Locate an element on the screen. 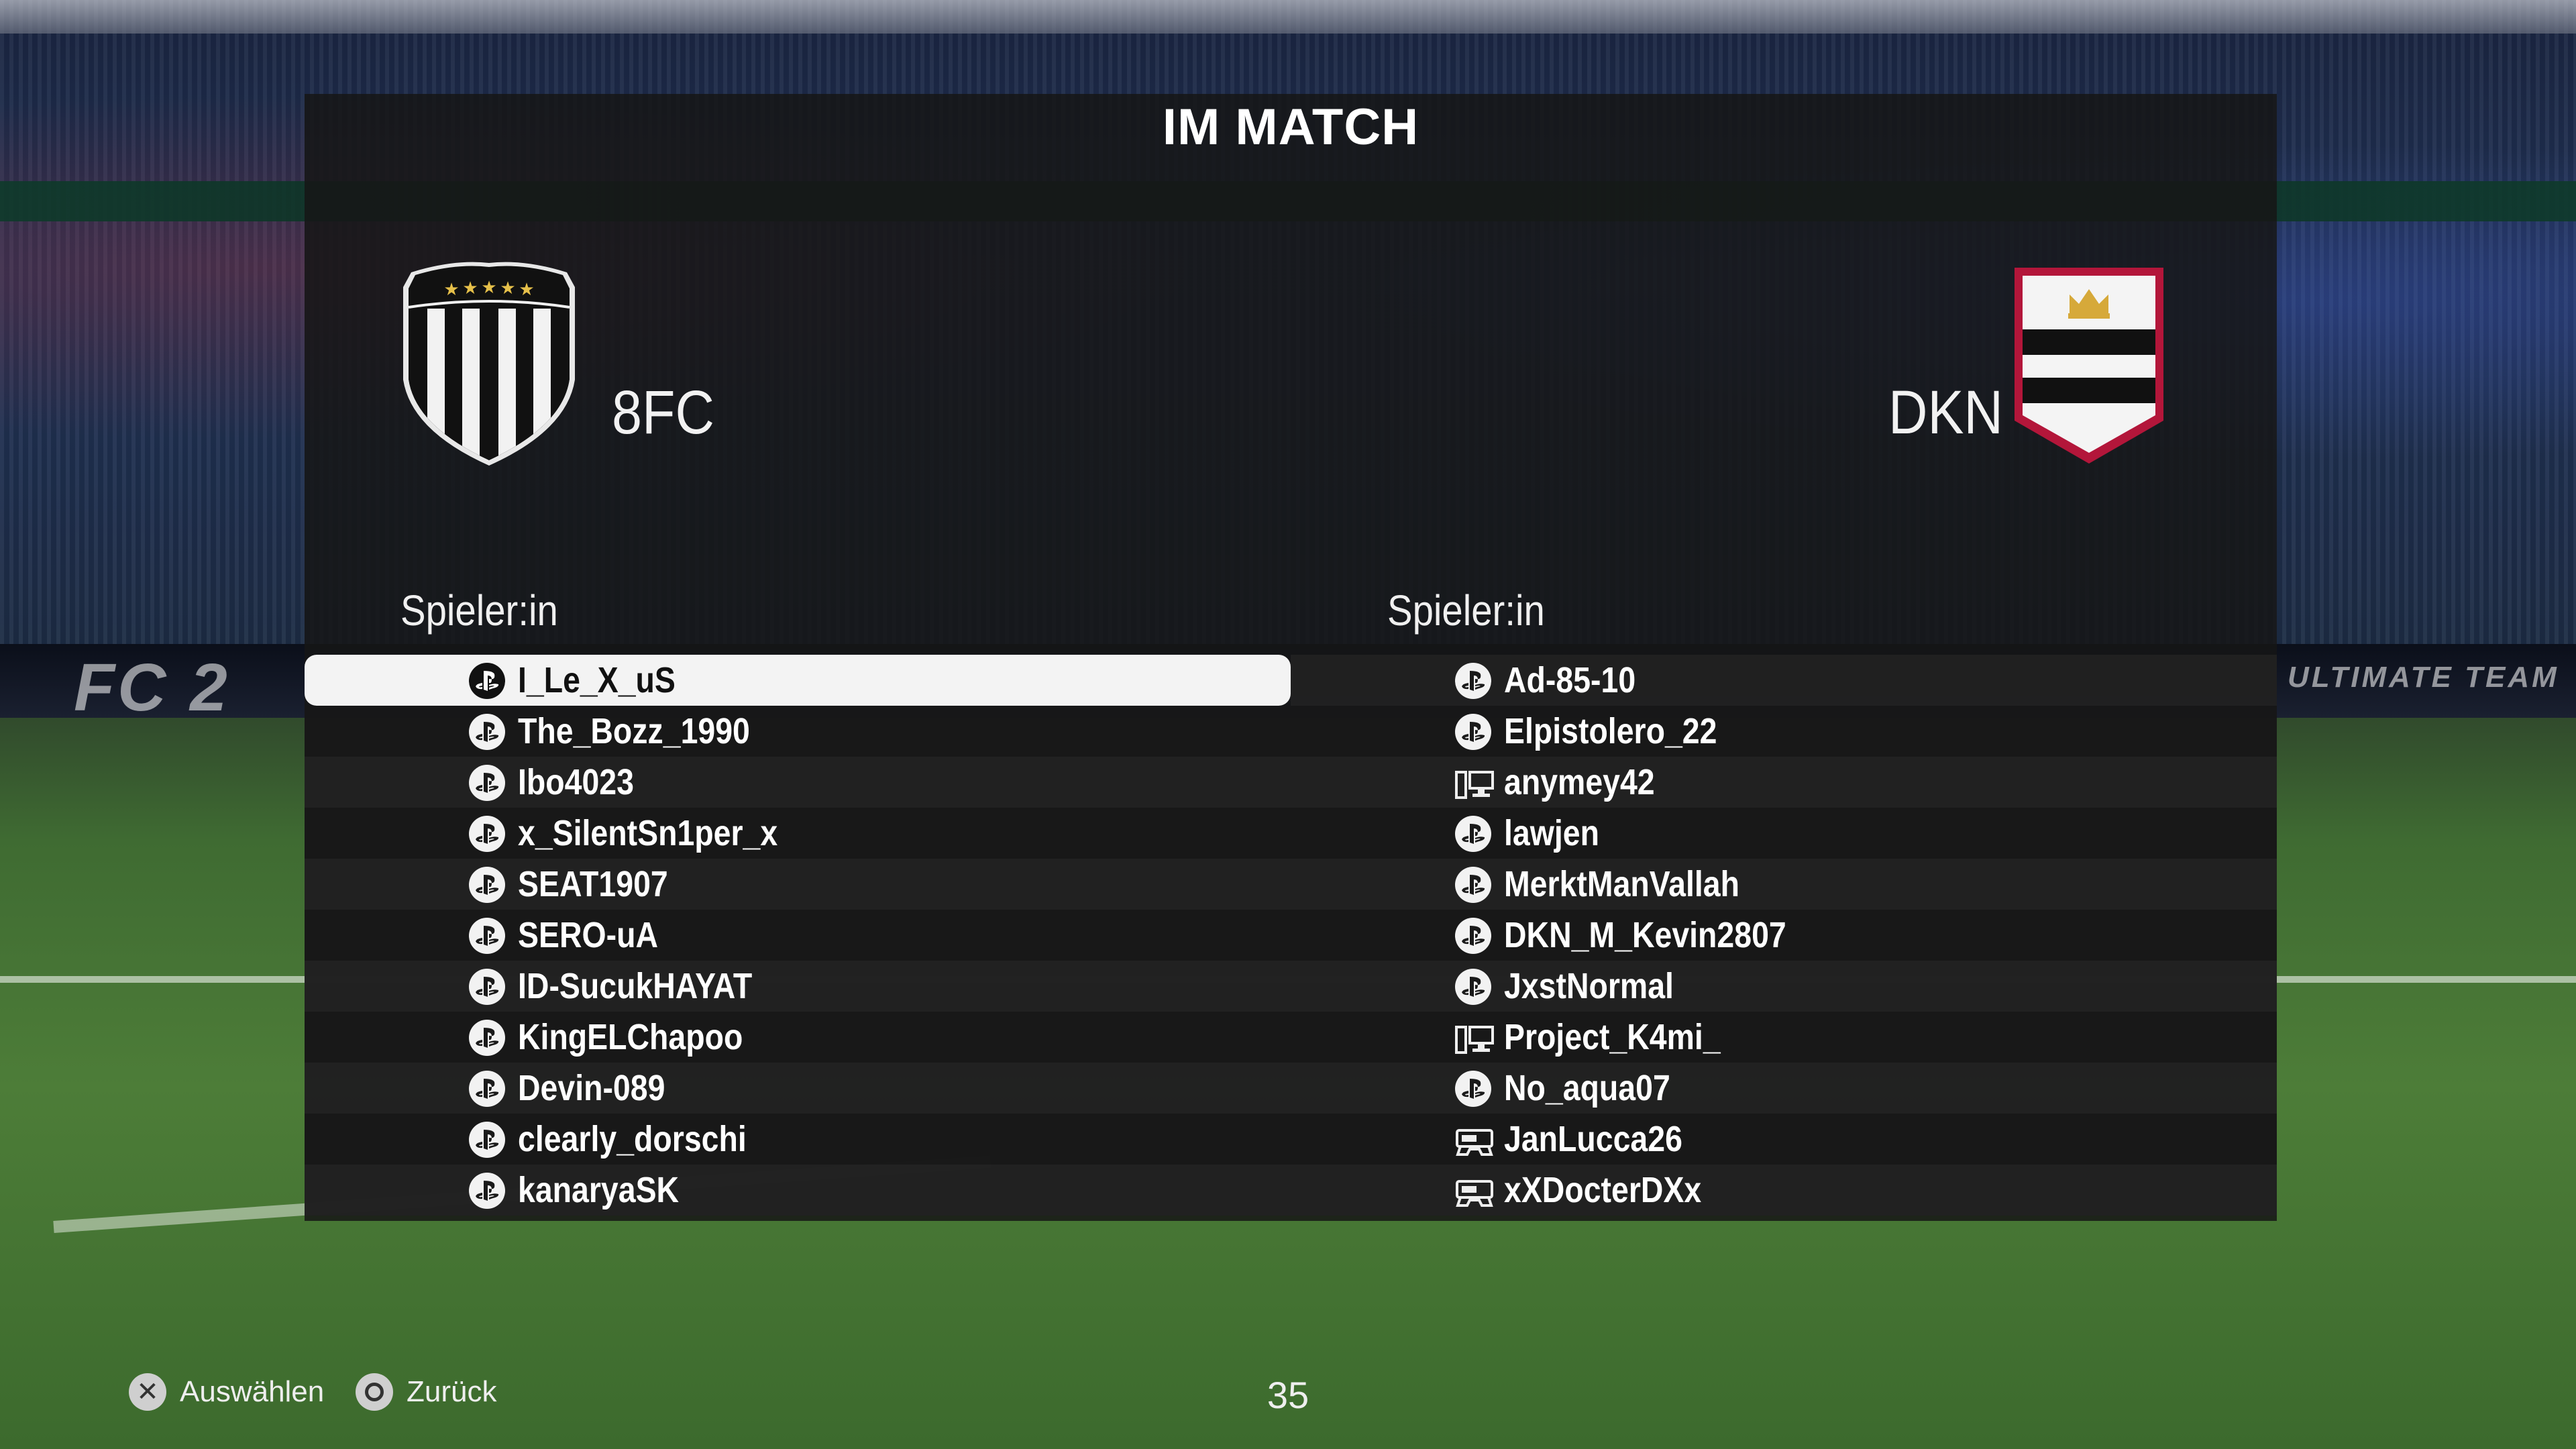 This screenshot has width=2576, height=1449. board-text-left: FC 2 is located at coordinates (152, 687).